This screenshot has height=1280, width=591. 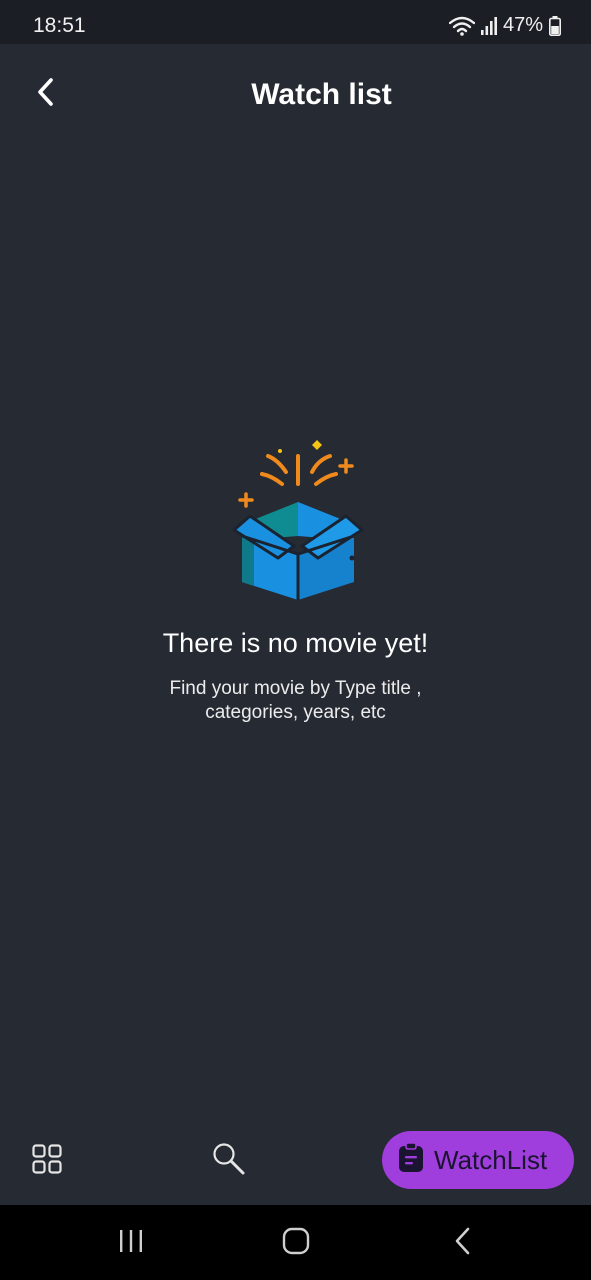 I want to click on home-icon, so click(x=296, y=1243).